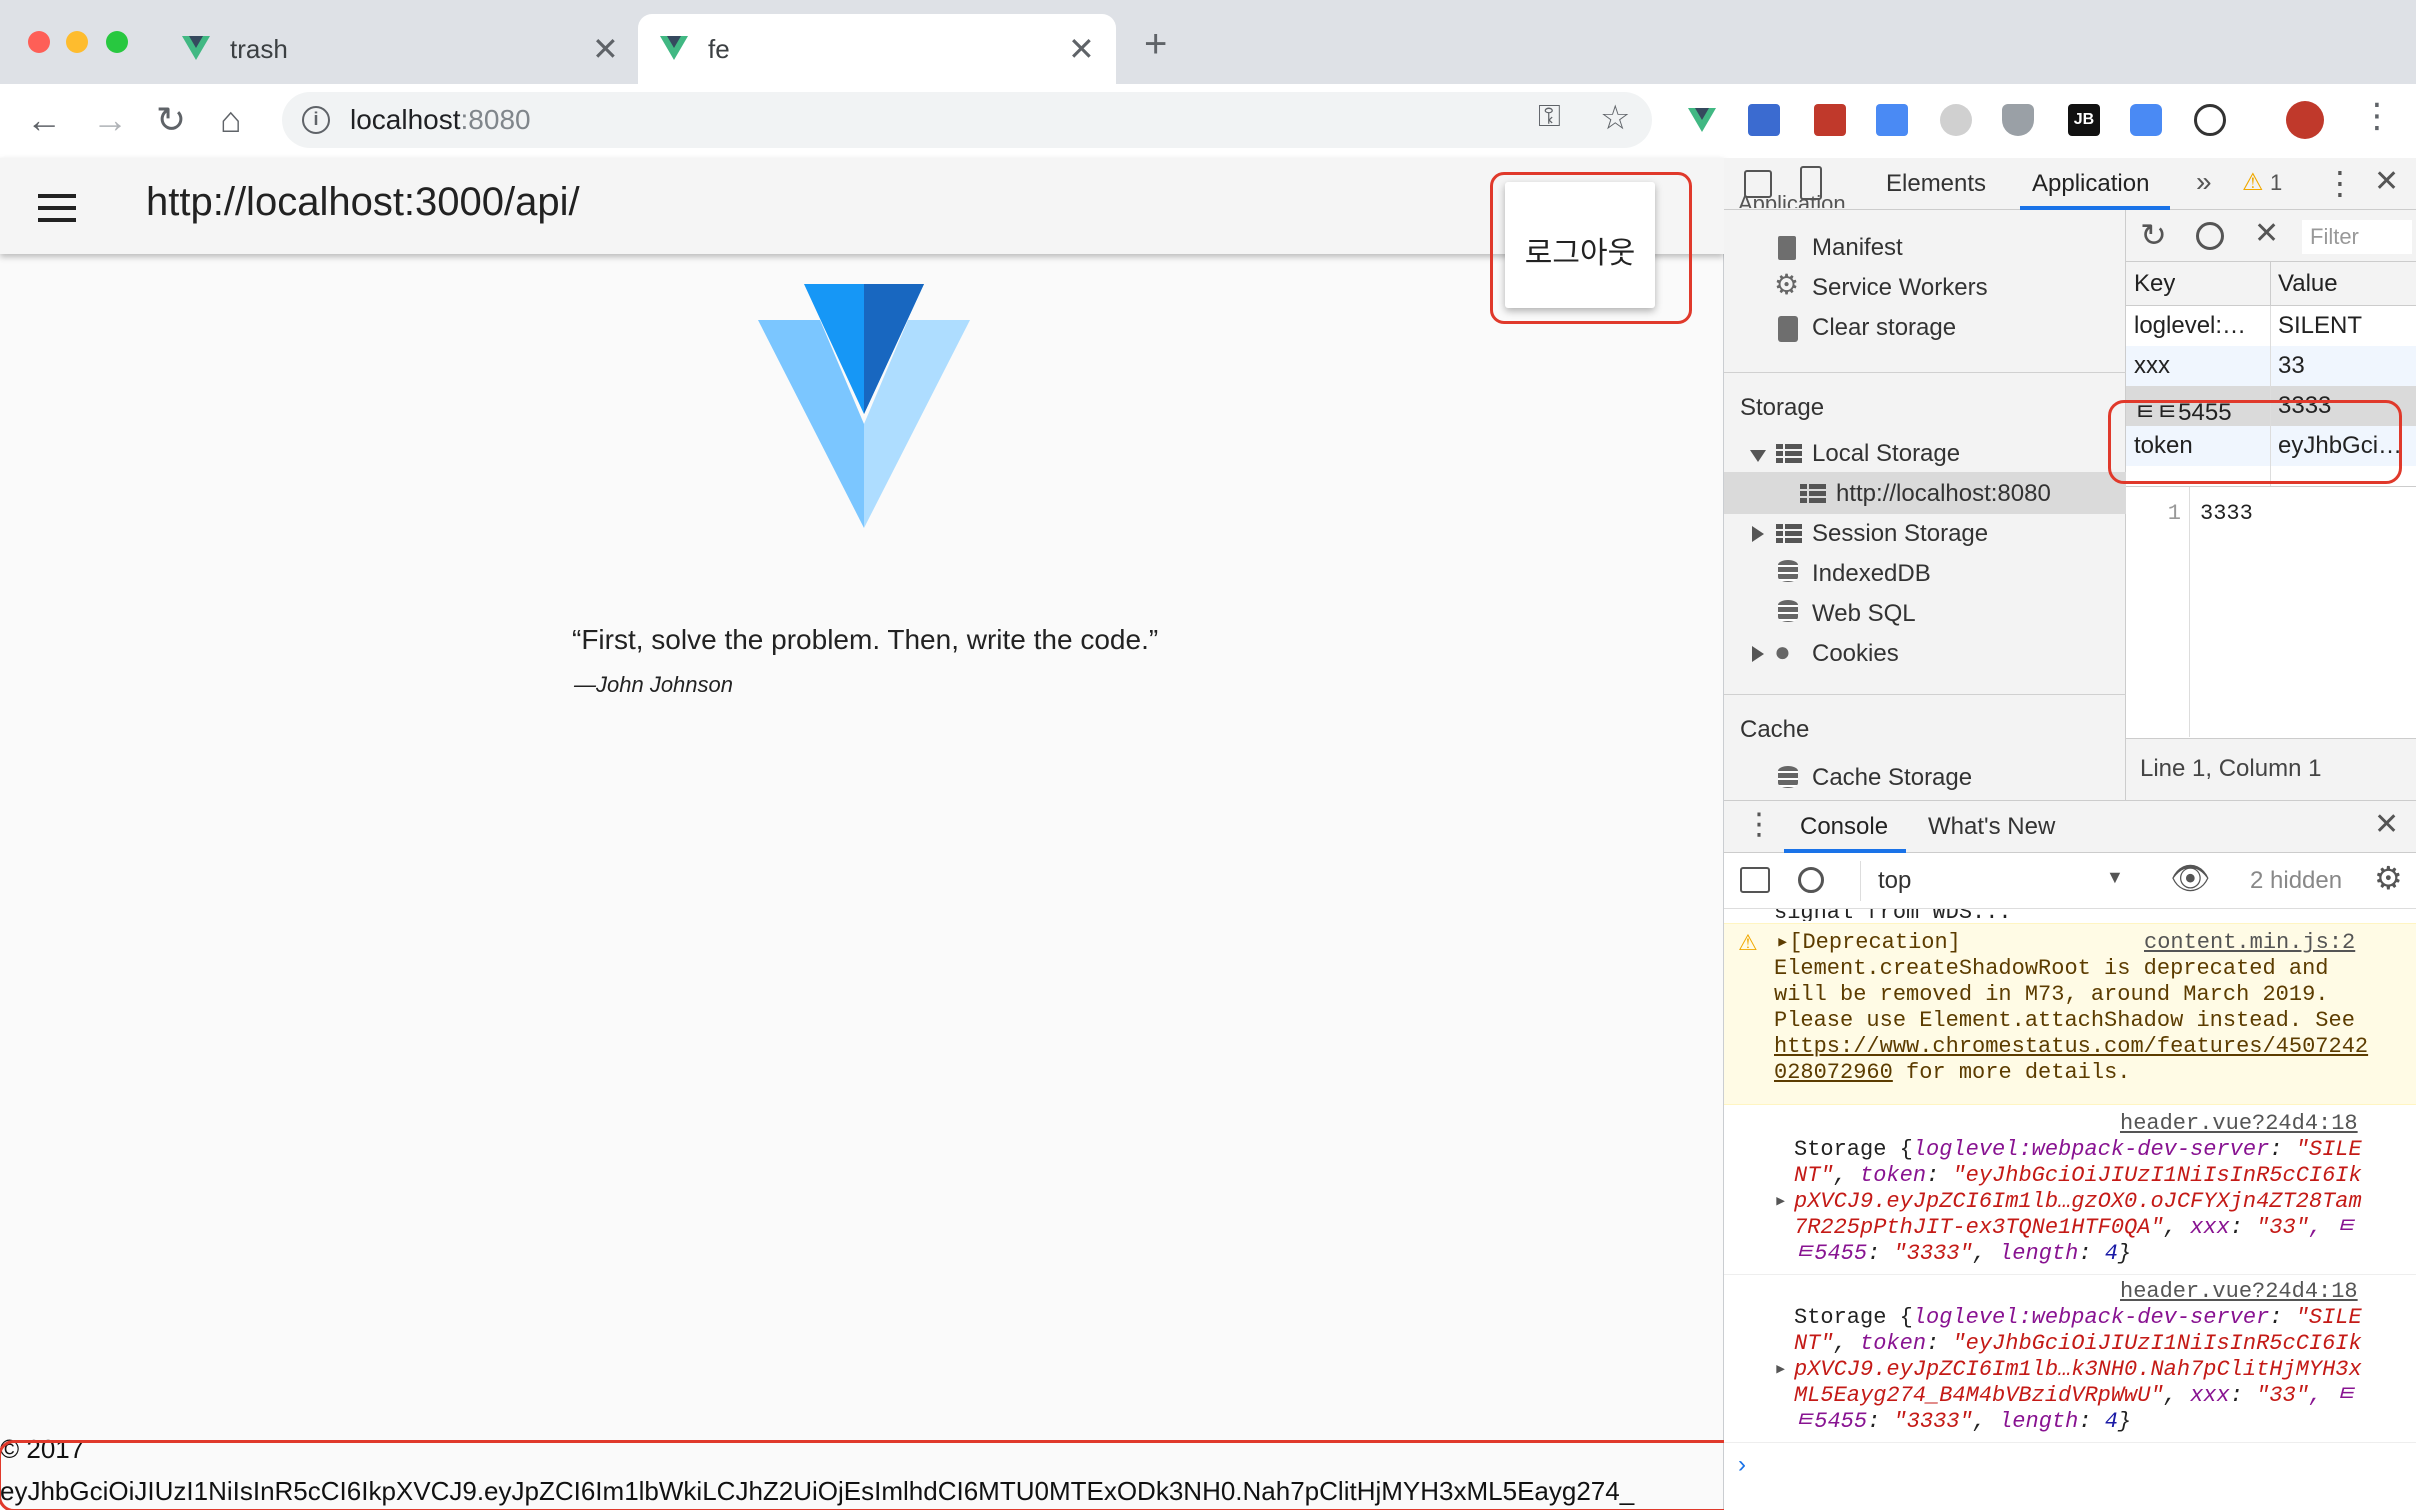 This screenshot has height=1510, width=2416. What do you see at coordinates (1833, 1072) in the screenshot?
I see `chromestatus-link: 028072960` at bounding box center [1833, 1072].